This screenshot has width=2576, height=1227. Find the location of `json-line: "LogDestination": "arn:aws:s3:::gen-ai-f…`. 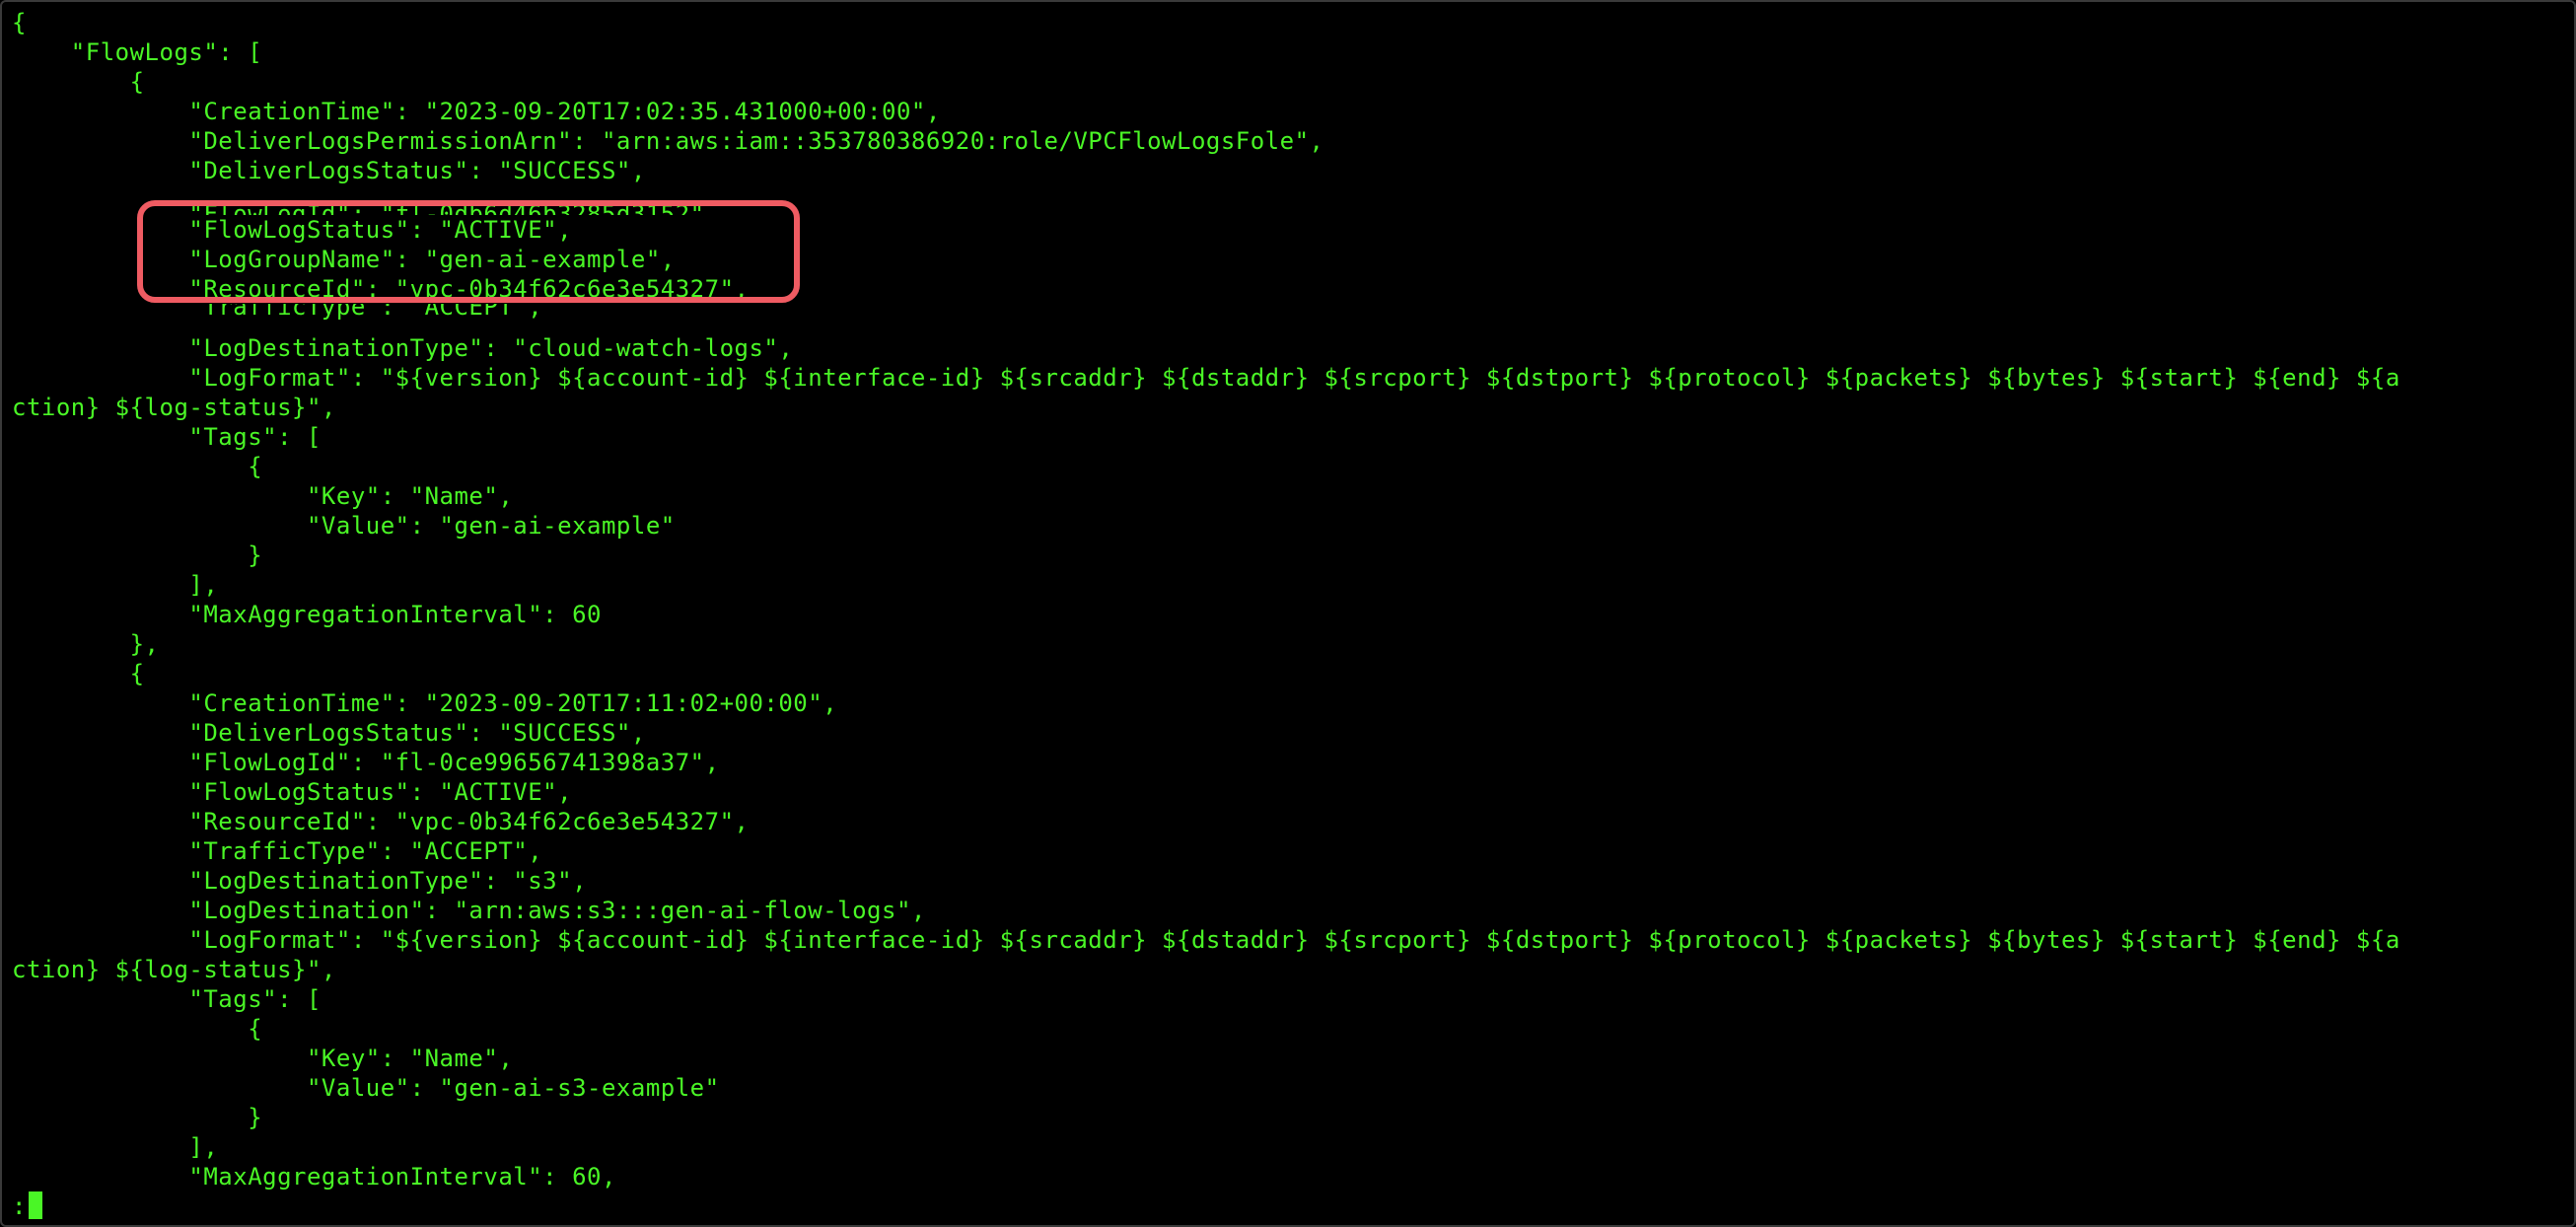

json-line: "LogDestination": "arn:aws:s3:::gen-ai-f… is located at coordinates (469, 910).